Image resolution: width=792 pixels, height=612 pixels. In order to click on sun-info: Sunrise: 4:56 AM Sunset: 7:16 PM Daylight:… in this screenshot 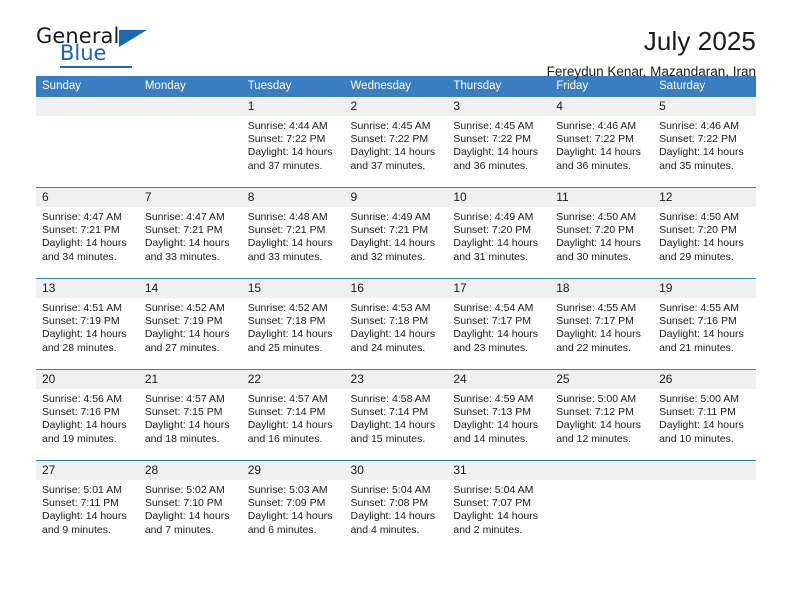, I will do `click(87, 417)`.